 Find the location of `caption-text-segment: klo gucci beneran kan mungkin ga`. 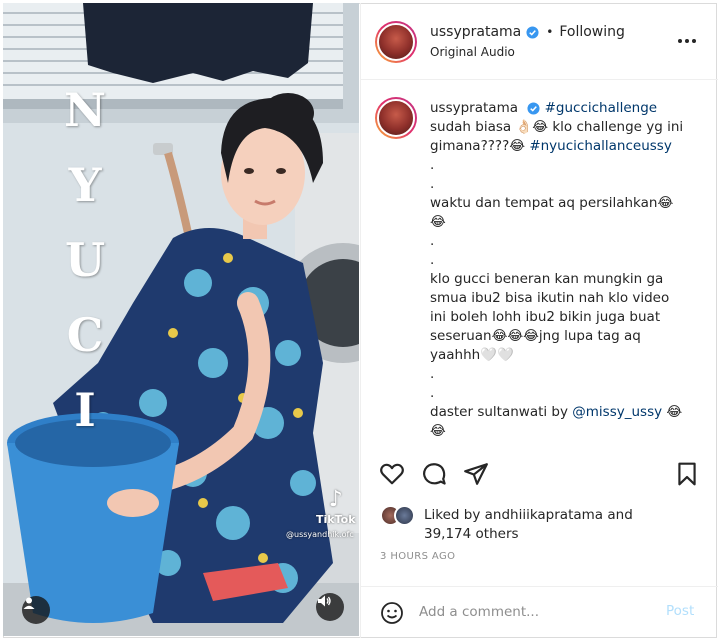

caption-text-segment: klo gucci beneran kan mungkin ga is located at coordinates (547, 279).